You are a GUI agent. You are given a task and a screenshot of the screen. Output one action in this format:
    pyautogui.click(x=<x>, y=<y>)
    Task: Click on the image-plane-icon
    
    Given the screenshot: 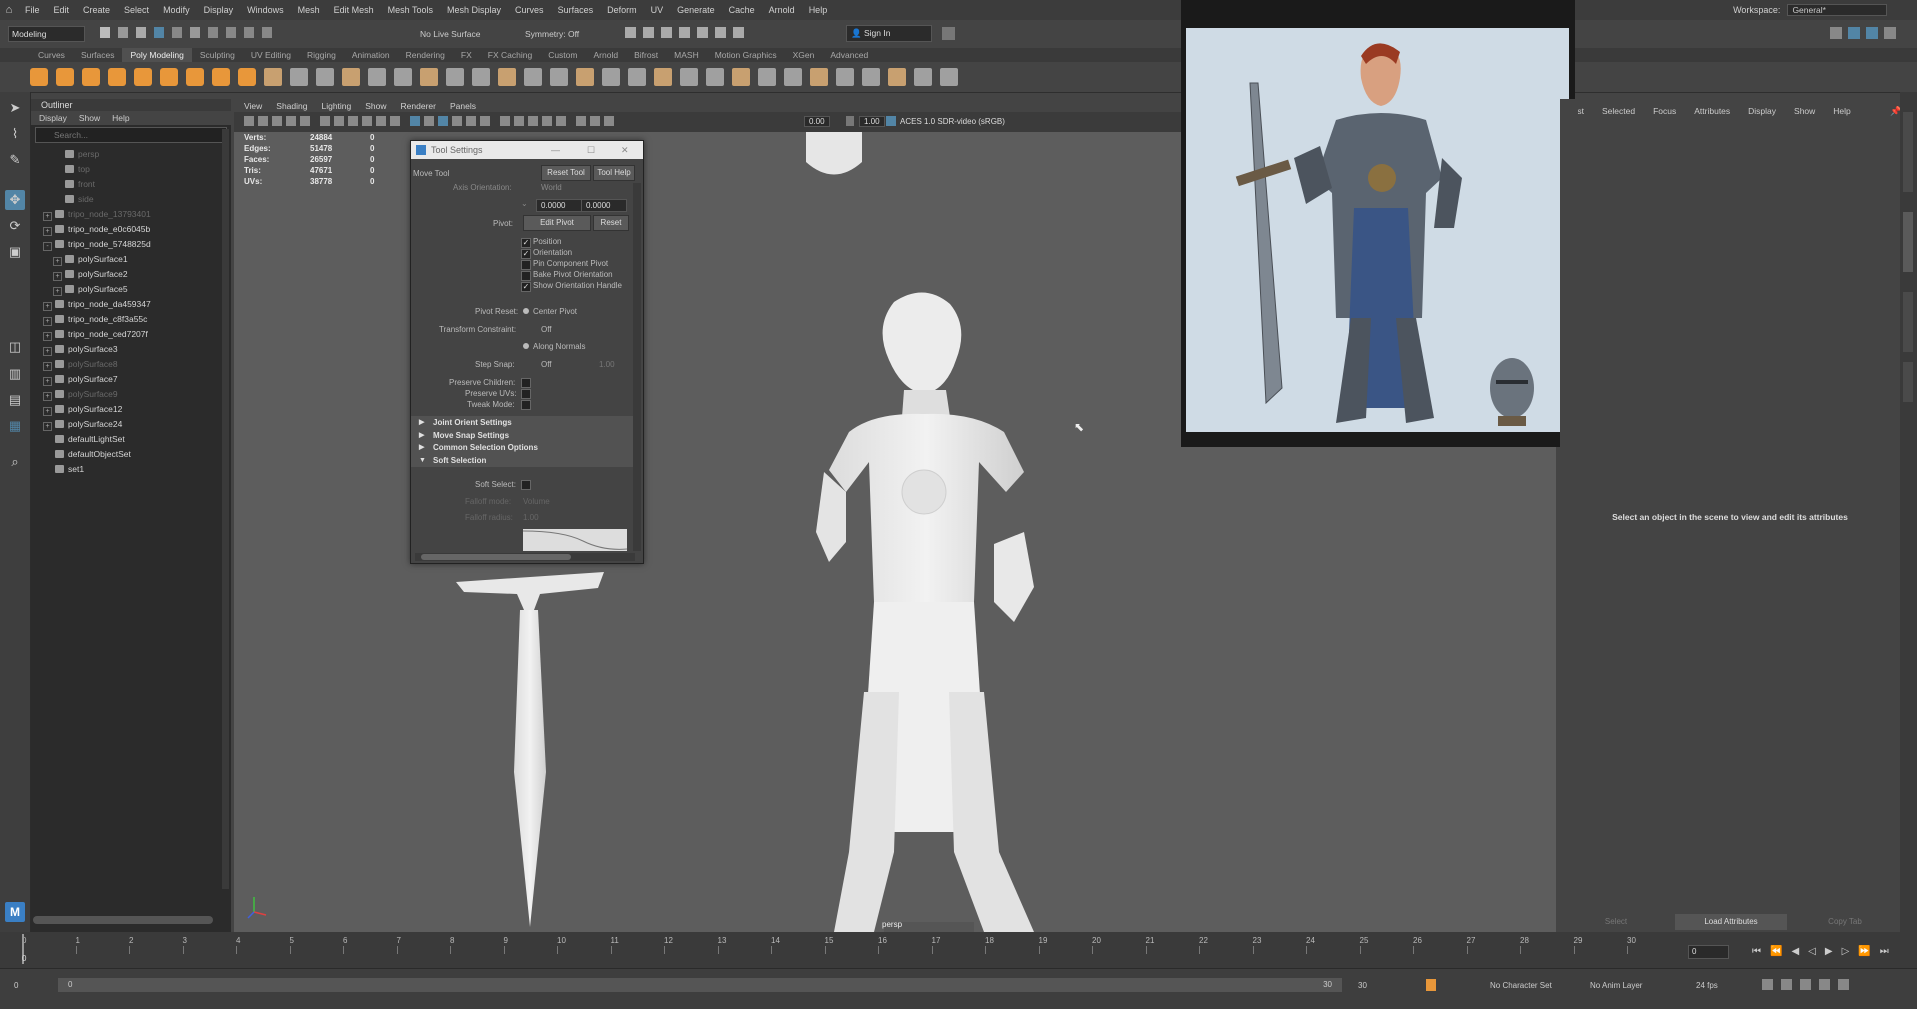 What is the action you would take?
    pyautogui.click(x=291, y=121)
    